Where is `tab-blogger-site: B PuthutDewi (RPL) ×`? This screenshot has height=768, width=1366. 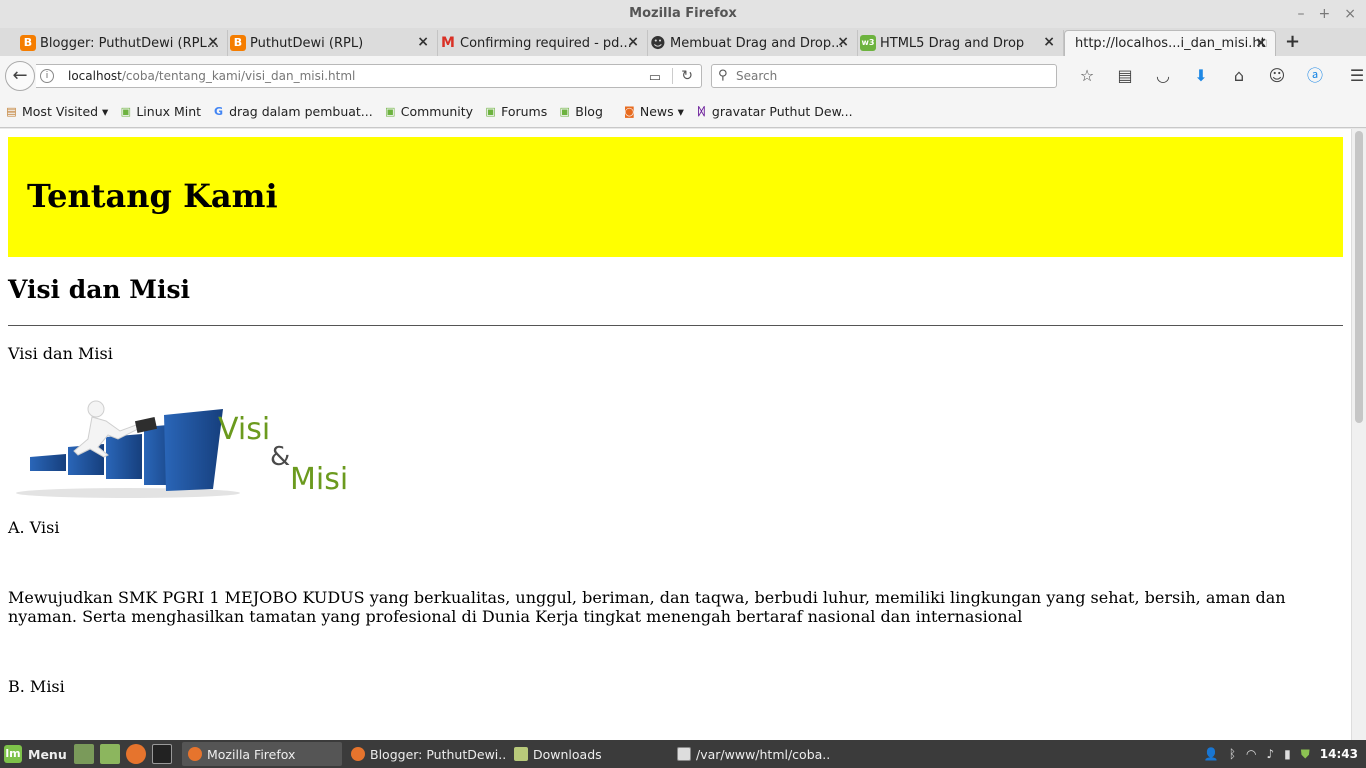 tab-blogger-site: B PuthutDewi (RPL) × is located at coordinates (333, 43).